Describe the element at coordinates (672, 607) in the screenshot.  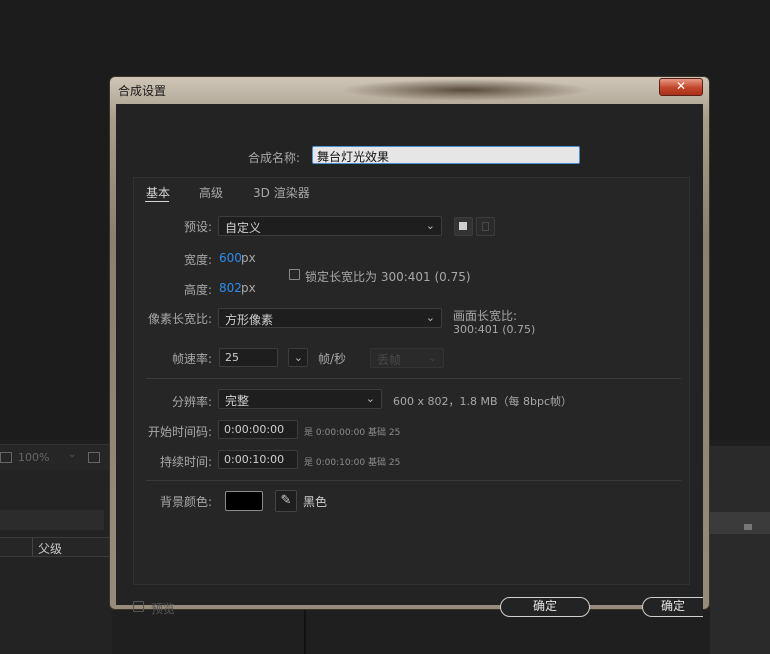
I see `ok-button-secondary: 确定` at that location.